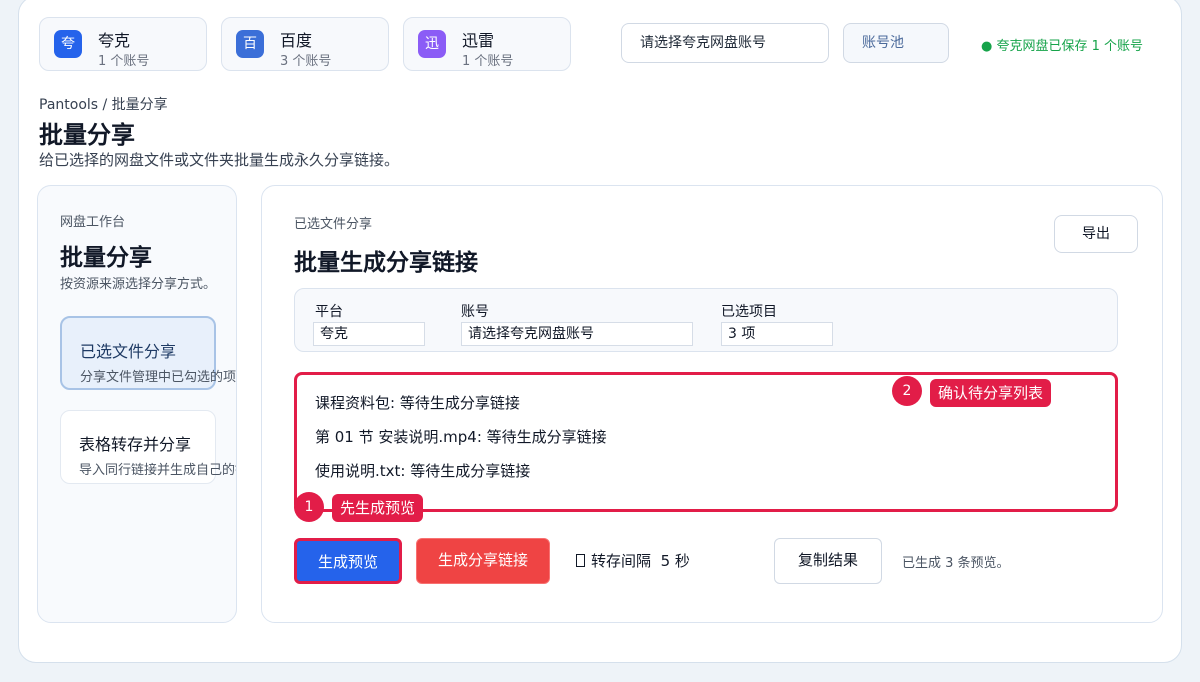 This screenshot has width=1200, height=682. What do you see at coordinates (1096, 234) in the screenshot?
I see `export-button: 导出` at bounding box center [1096, 234].